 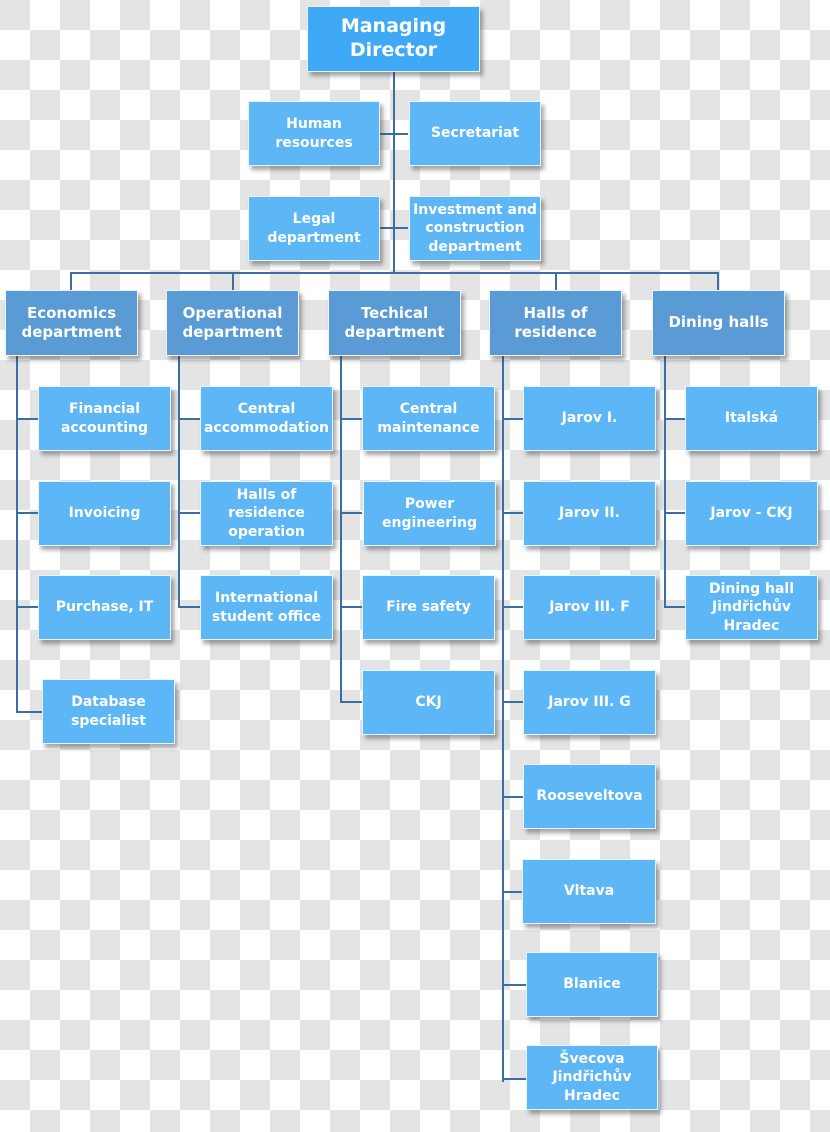 I want to click on node-label: Vltava, so click(x=589, y=891).